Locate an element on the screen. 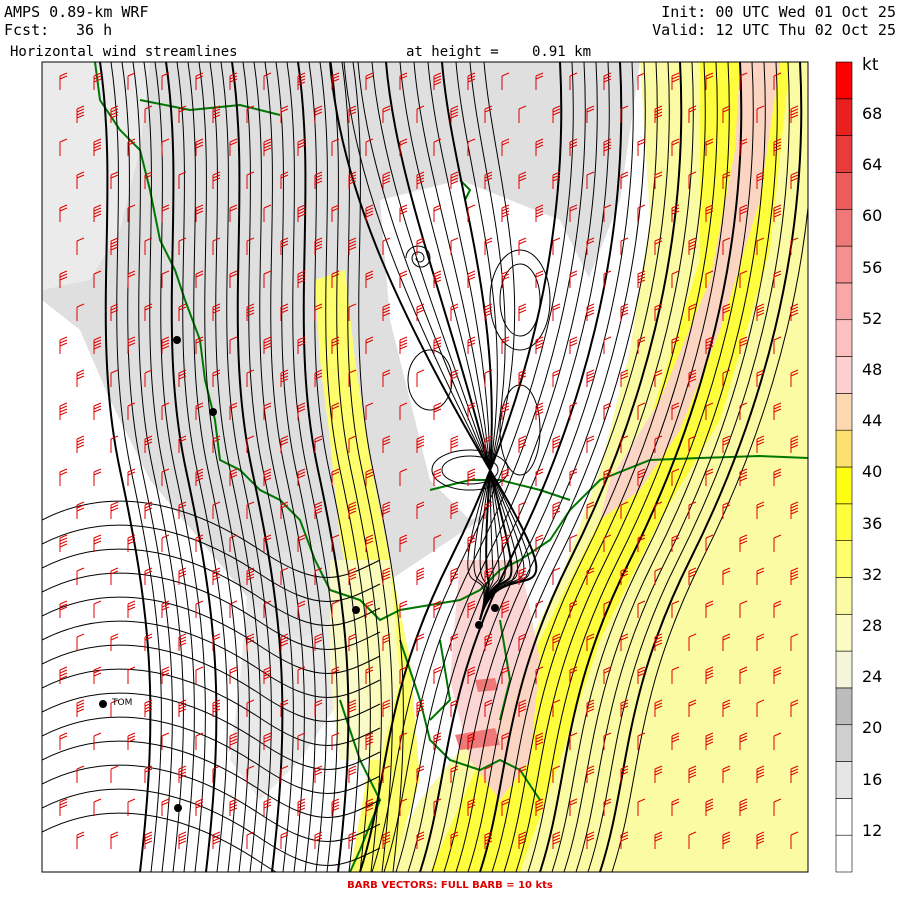 Image resolution: width=900 pixels, height=900 pixels. forecast-value: 36 h is located at coordinates (94, 30).